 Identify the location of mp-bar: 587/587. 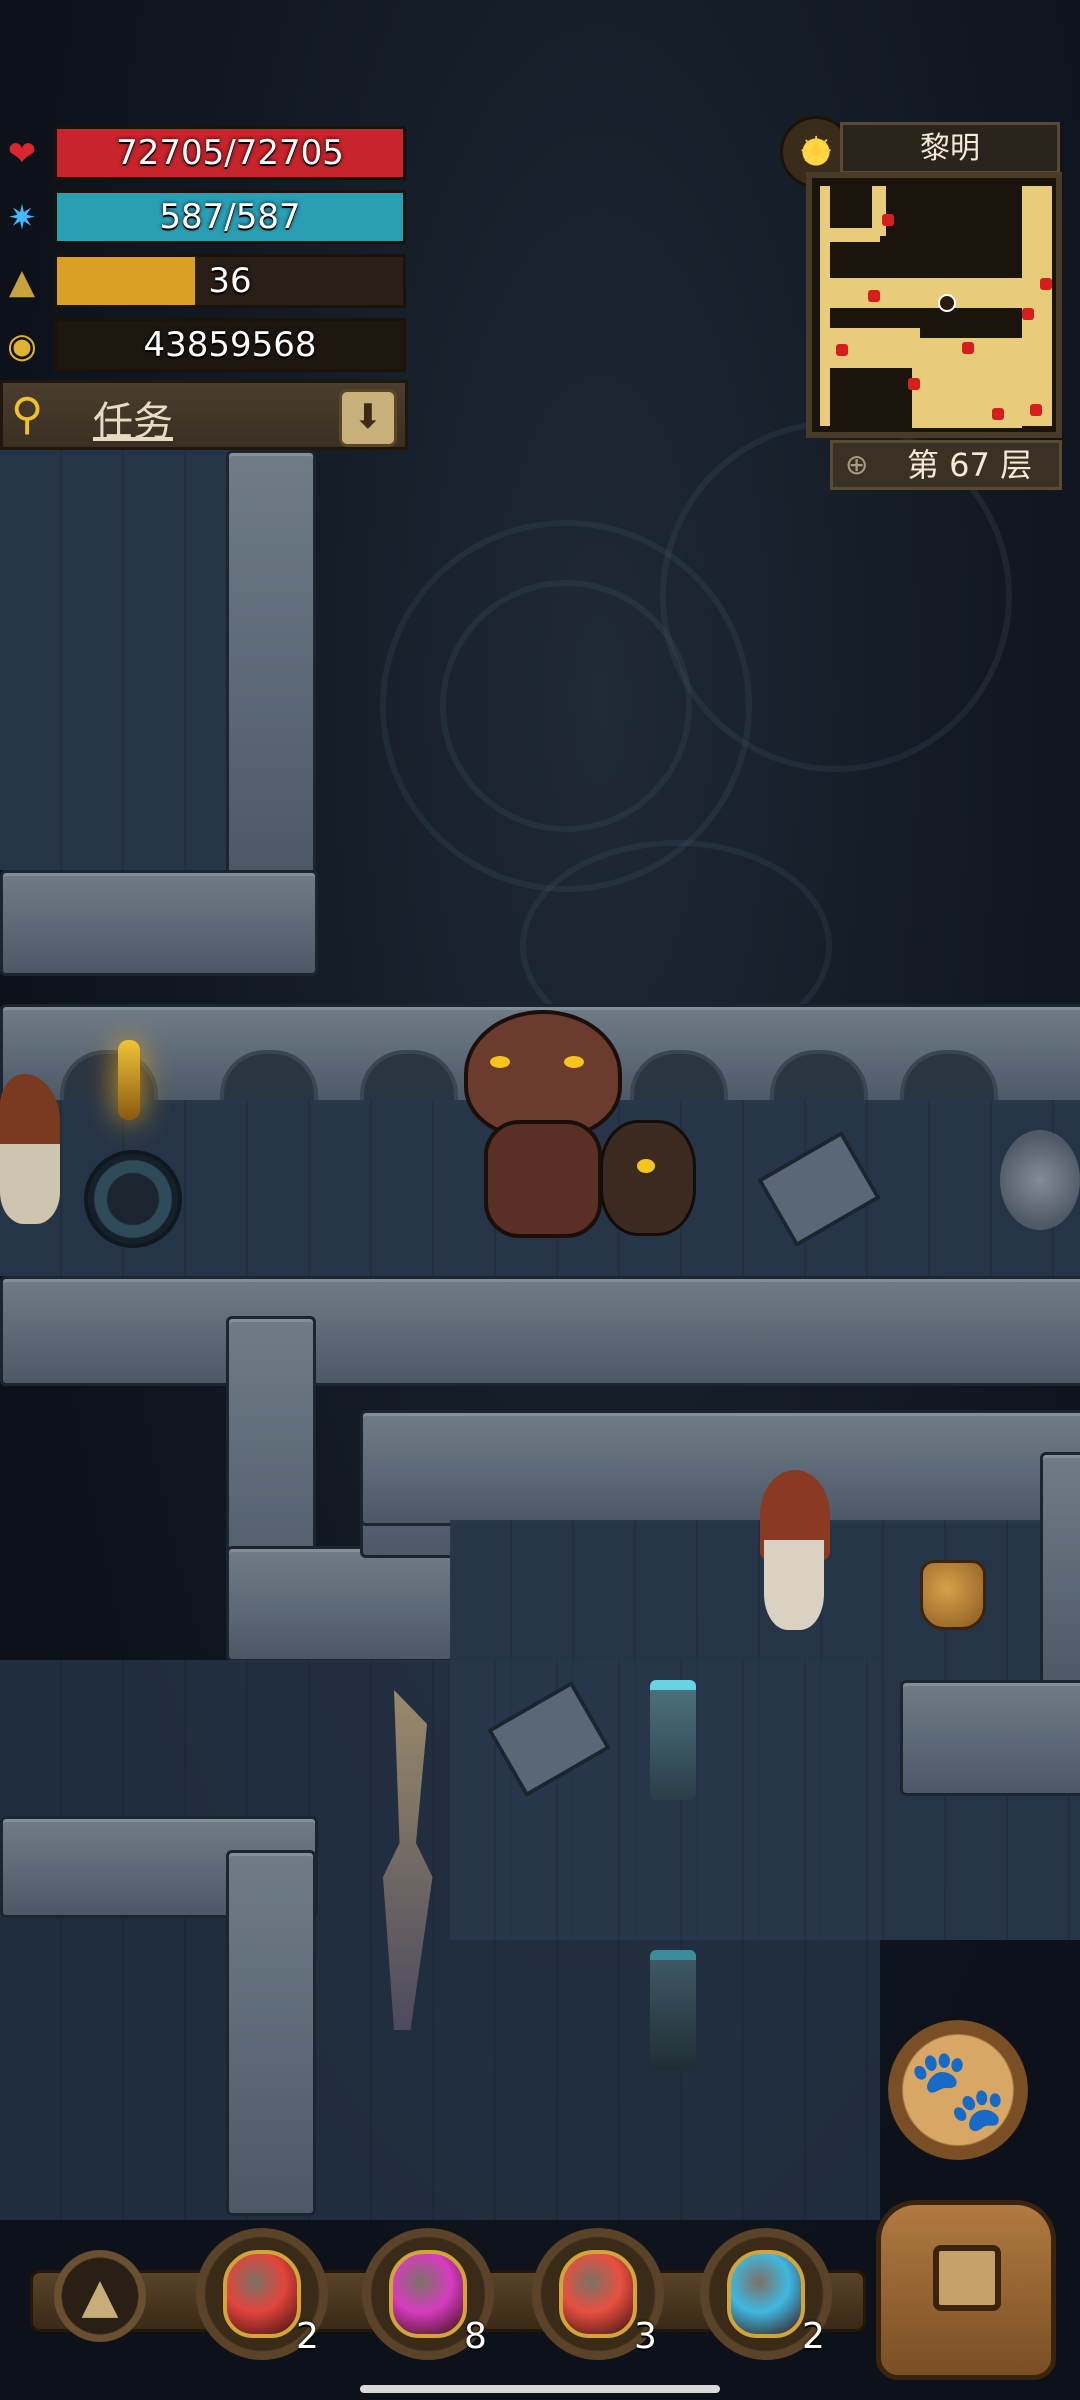
(230, 217).